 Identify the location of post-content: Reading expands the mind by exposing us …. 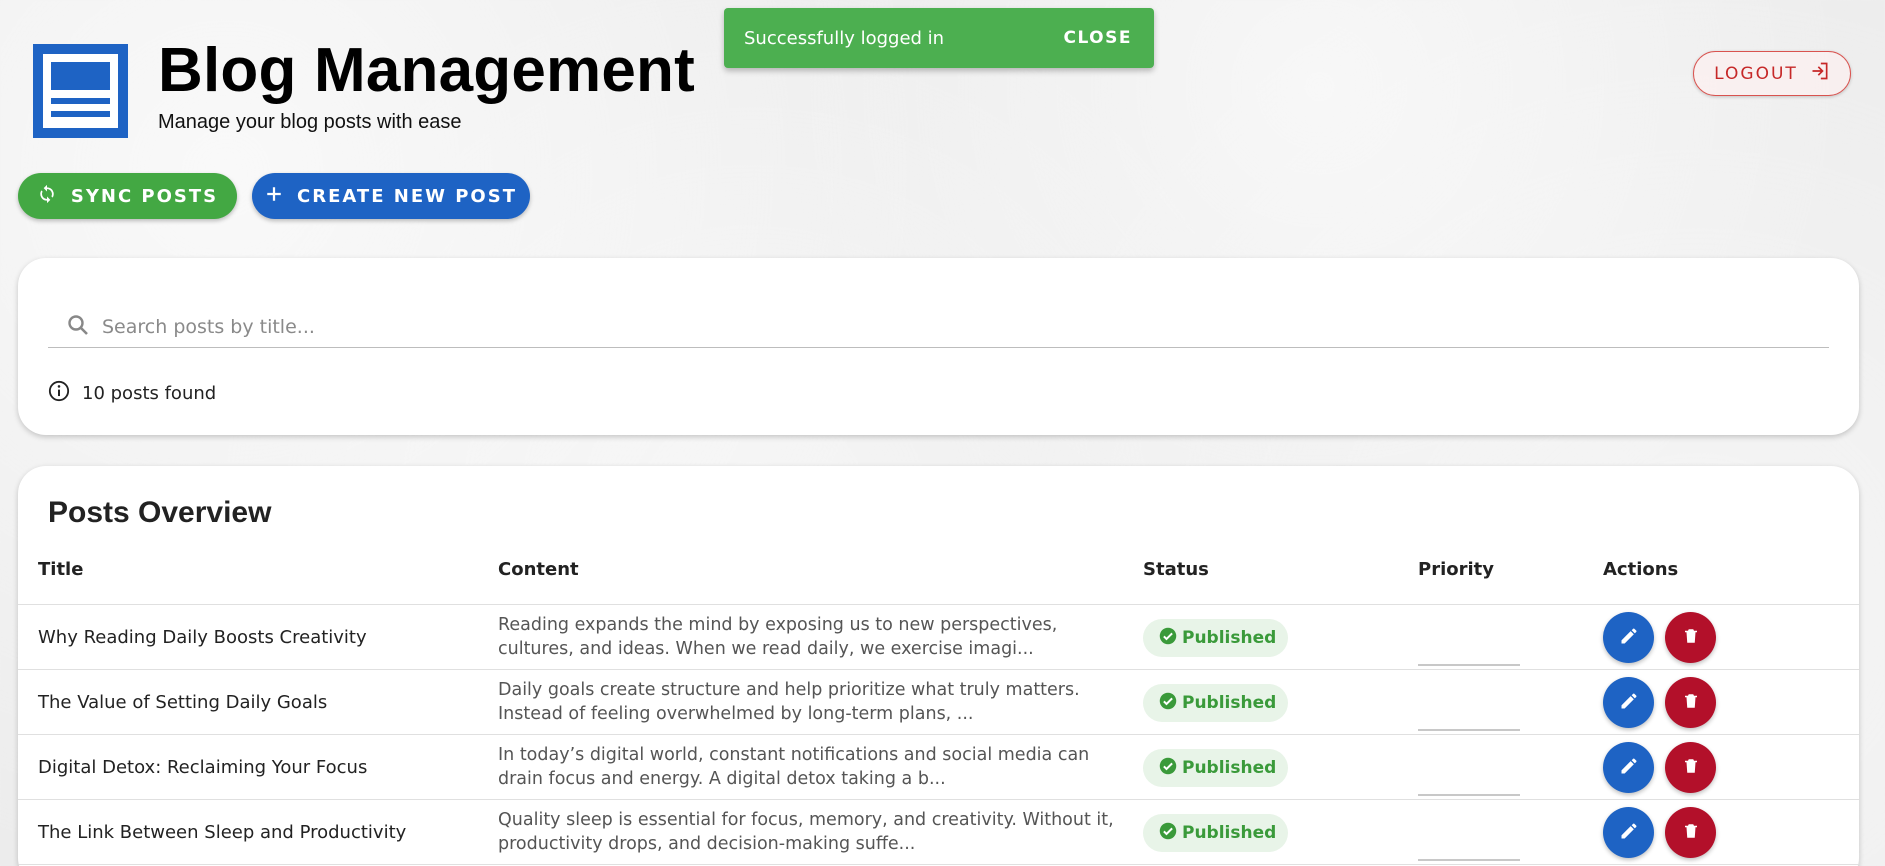
(778, 637).